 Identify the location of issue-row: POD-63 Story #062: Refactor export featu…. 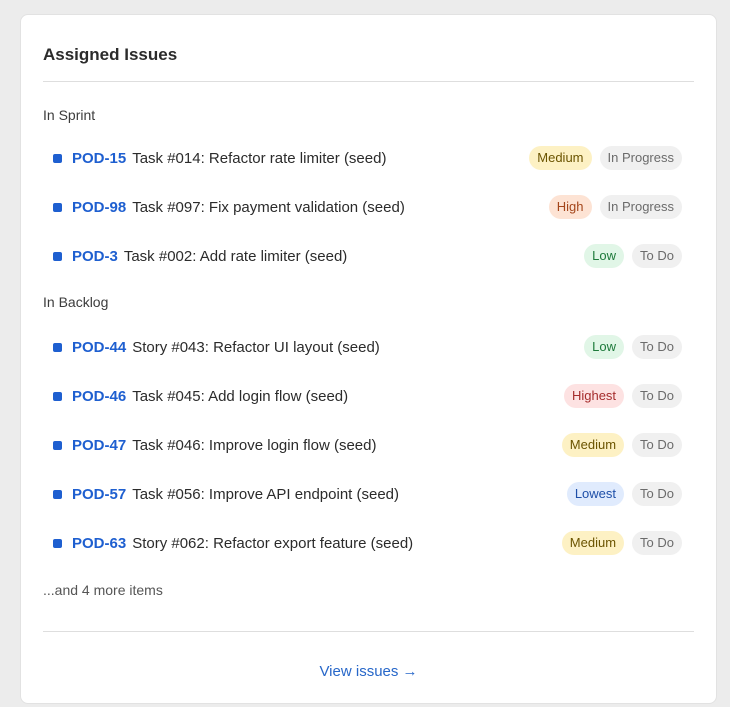
(367, 543).